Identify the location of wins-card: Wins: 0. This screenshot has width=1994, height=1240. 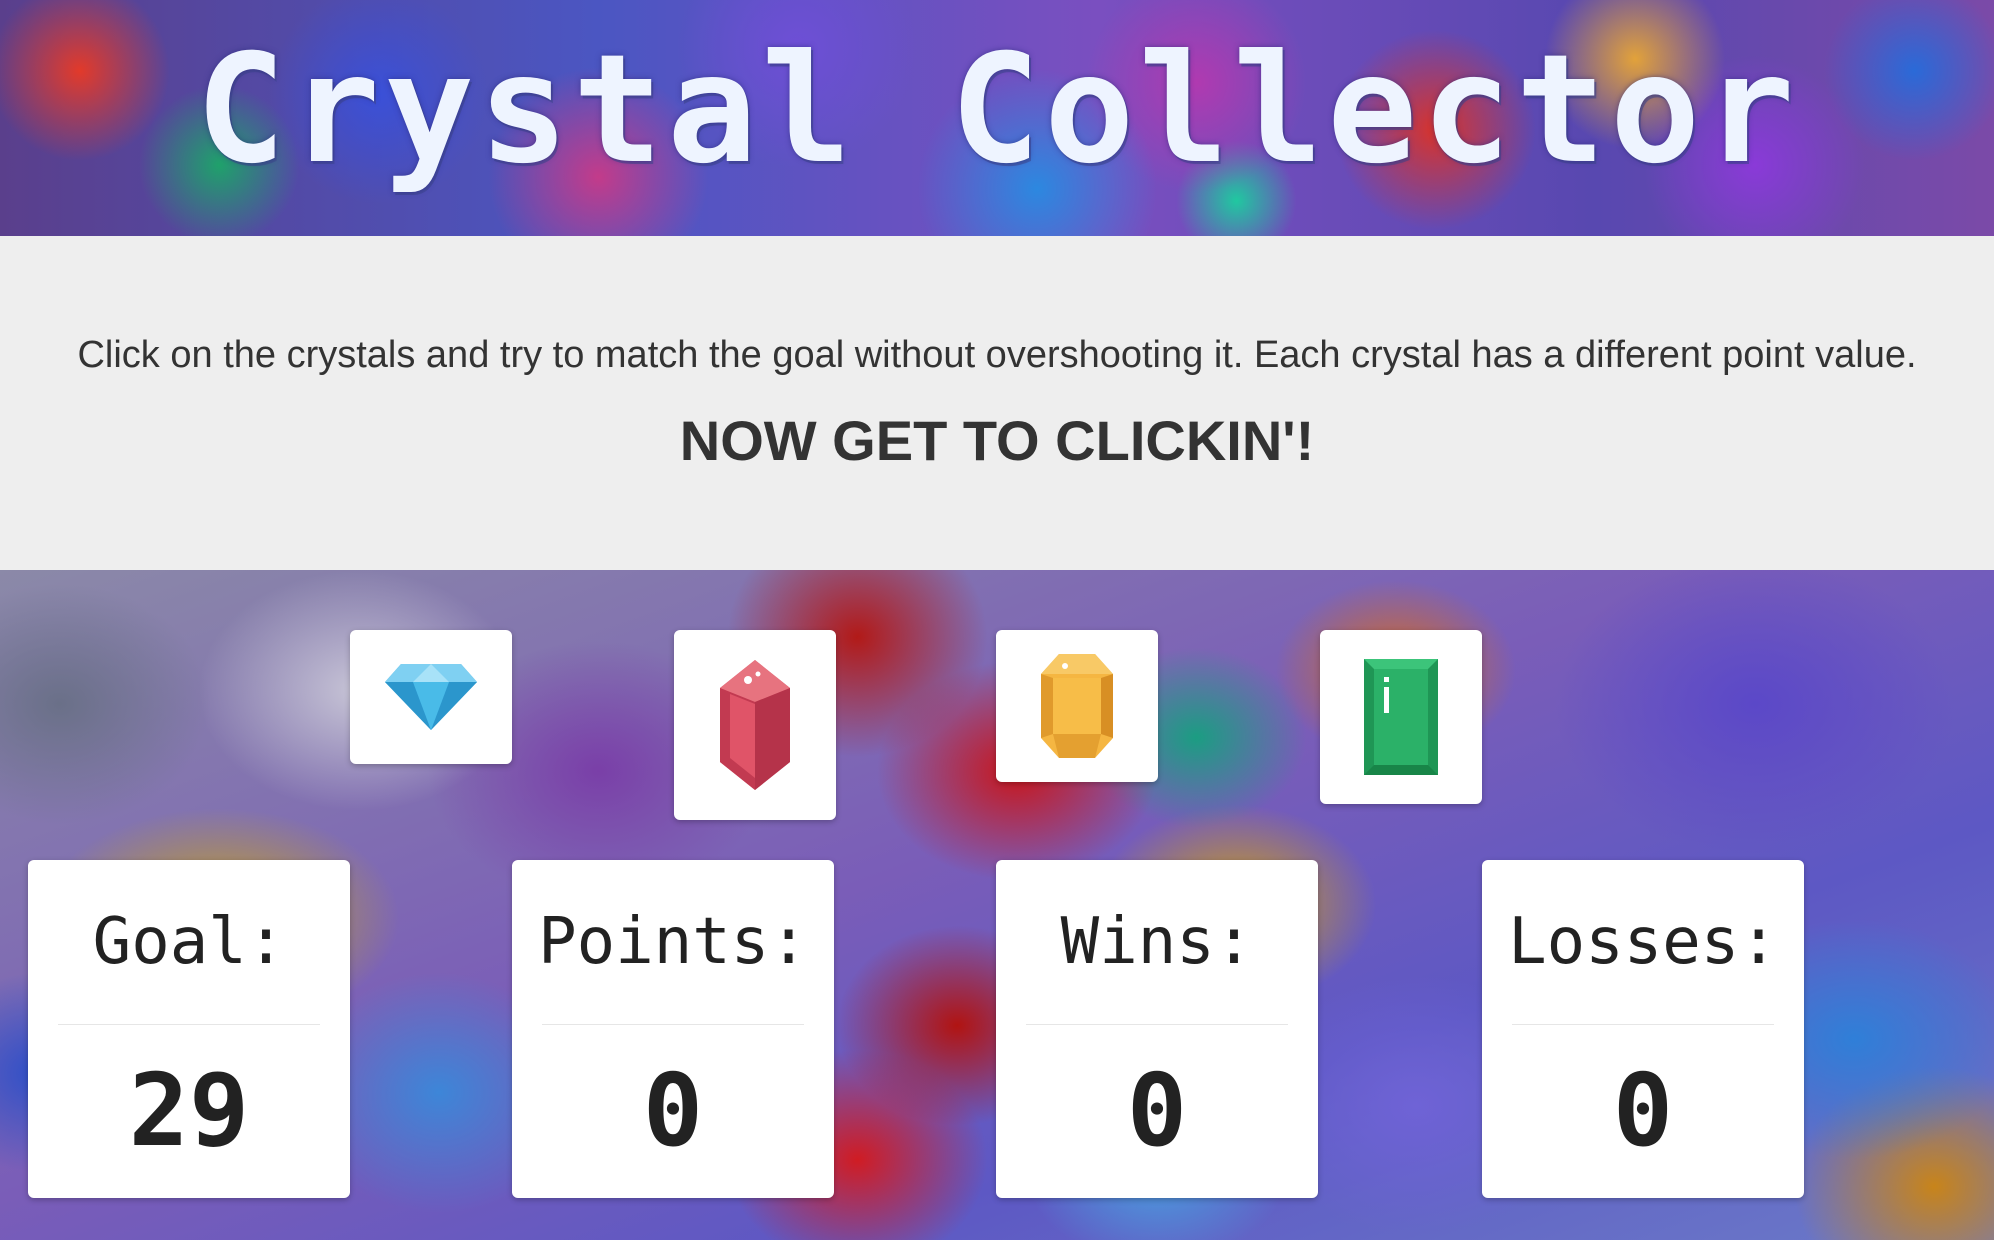
(1157, 1029).